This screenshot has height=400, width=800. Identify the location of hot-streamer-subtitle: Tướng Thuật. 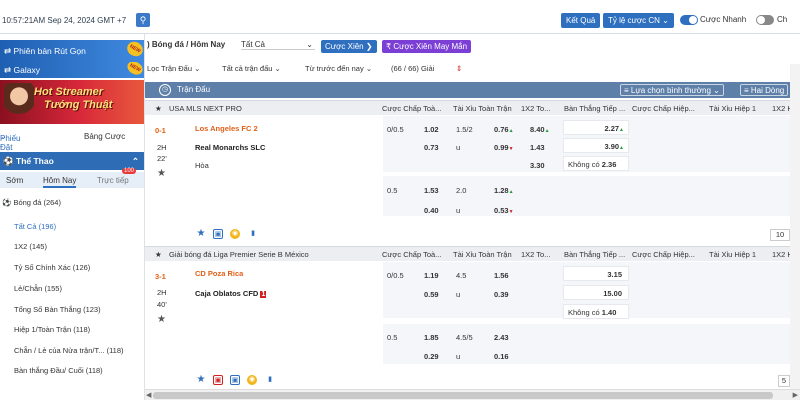
(78, 105).